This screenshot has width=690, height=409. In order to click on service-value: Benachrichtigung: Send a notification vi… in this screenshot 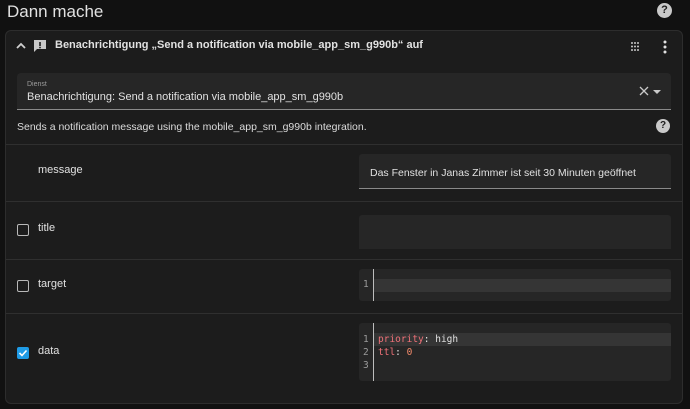, I will do `click(185, 97)`.